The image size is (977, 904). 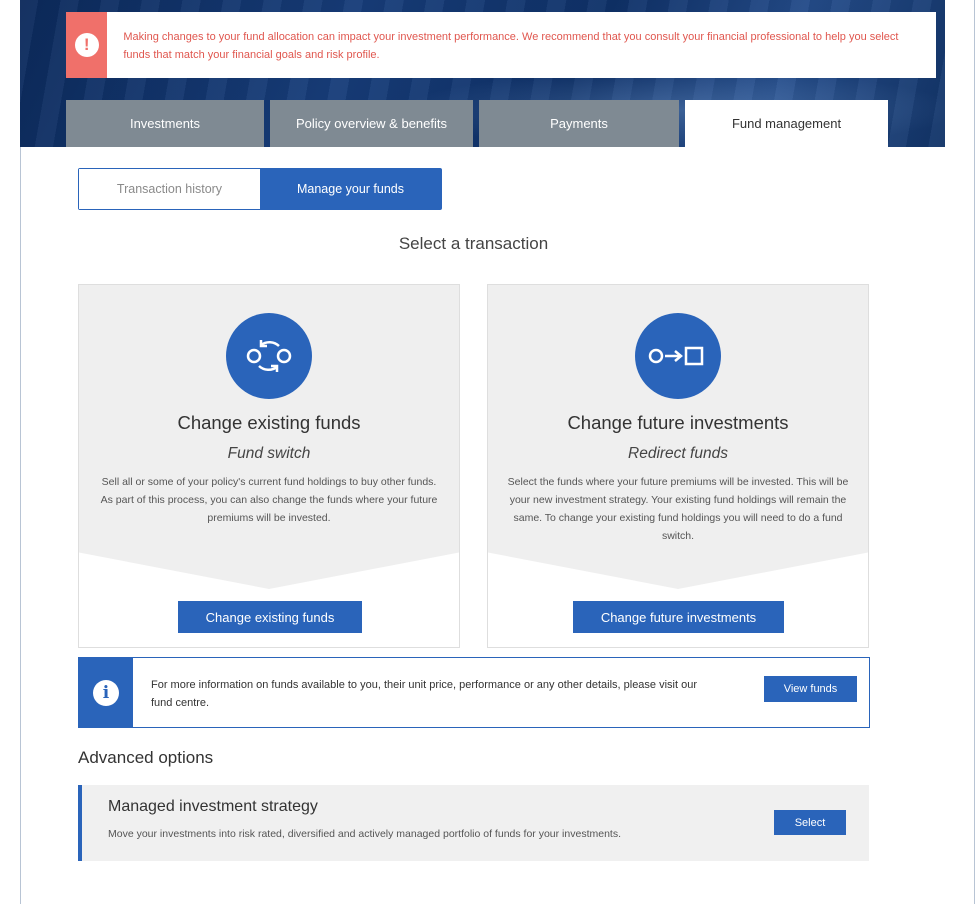 I want to click on managed-strategy-title: Managed investment strategy, so click(x=213, y=806).